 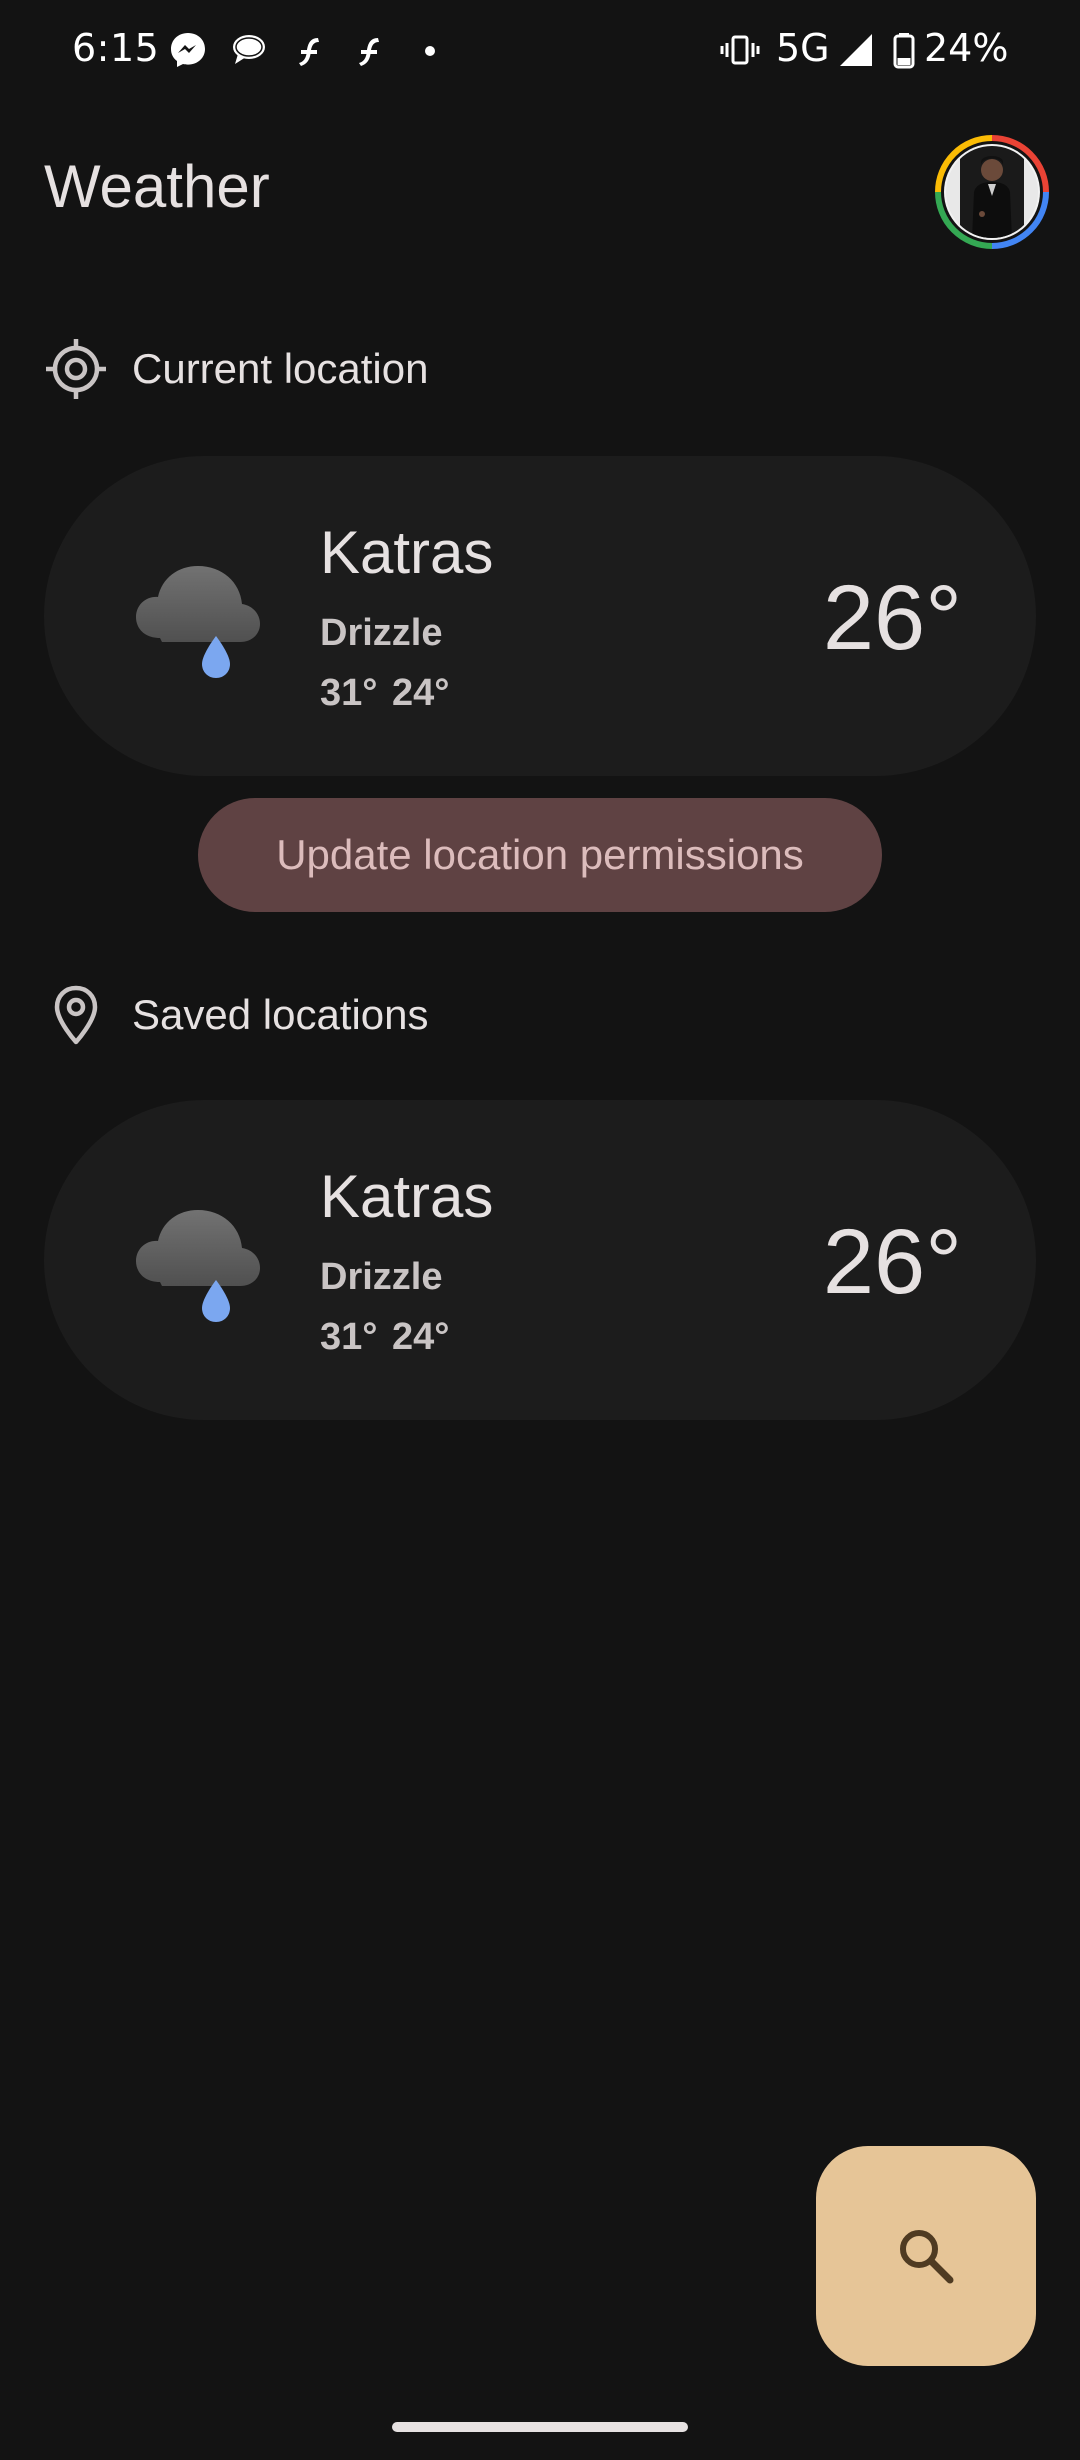 What do you see at coordinates (249, 49) in the screenshot?
I see `chat-bubble-icon` at bounding box center [249, 49].